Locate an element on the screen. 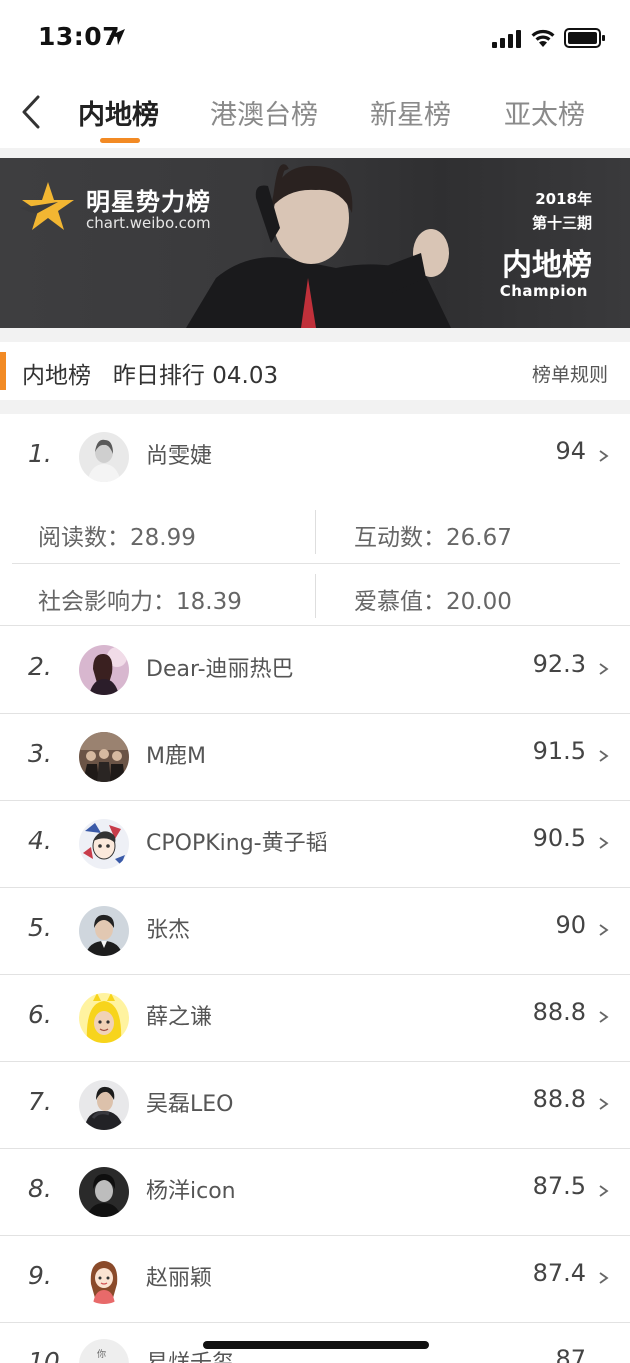 The height and width of the screenshot is (1363, 630). interaction-count: 互动数：26.67 is located at coordinates (433, 538).